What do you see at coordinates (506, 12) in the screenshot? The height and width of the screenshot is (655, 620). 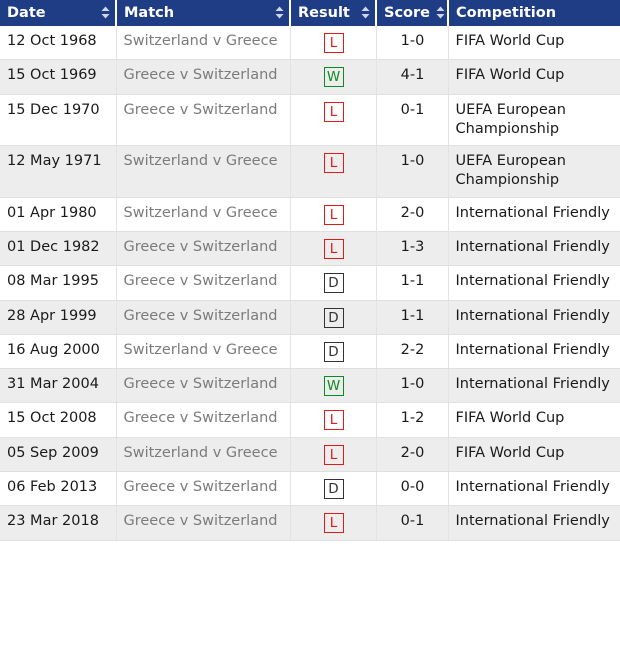 I see `column-header-competition-label: Competition` at bounding box center [506, 12].